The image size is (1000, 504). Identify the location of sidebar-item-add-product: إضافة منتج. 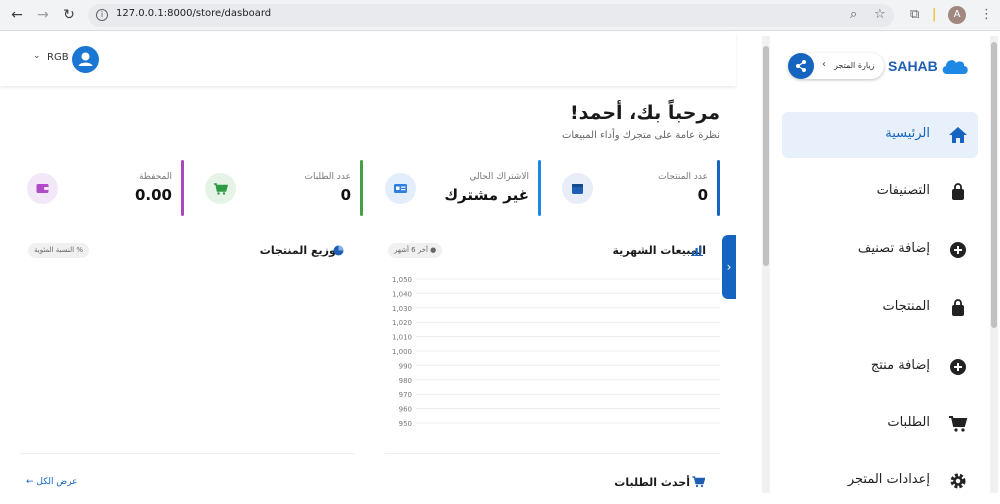
(880, 367).